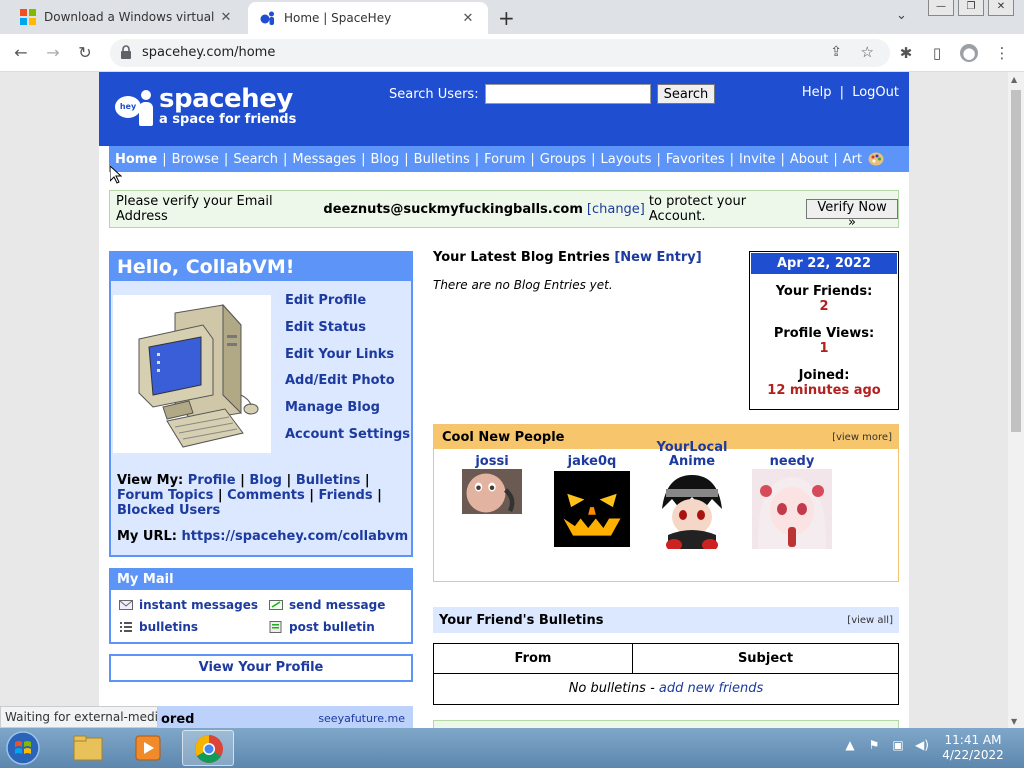 The width and height of the screenshot is (1024, 768). What do you see at coordinates (168, 510) in the screenshot?
I see `view-blocked-users-link: Blocked Users` at bounding box center [168, 510].